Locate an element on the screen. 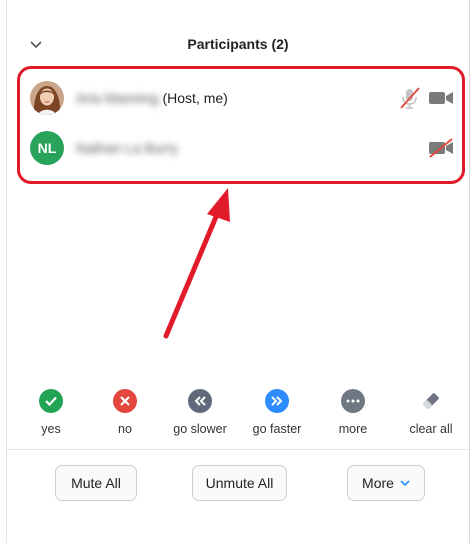  unmute-all-button: Unmute All is located at coordinates (239, 483).